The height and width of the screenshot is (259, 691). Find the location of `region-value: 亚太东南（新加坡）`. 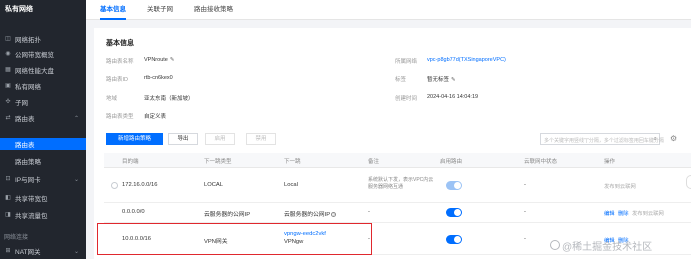

region-value: 亚太东南（新加坡） is located at coordinates (169, 99).